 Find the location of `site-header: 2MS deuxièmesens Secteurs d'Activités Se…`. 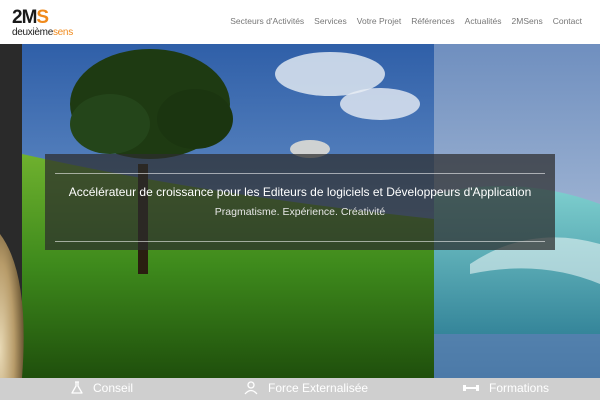

site-header: 2MS deuxièmesens Secteurs d'Activités Se… is located at coordinates (300, 22).